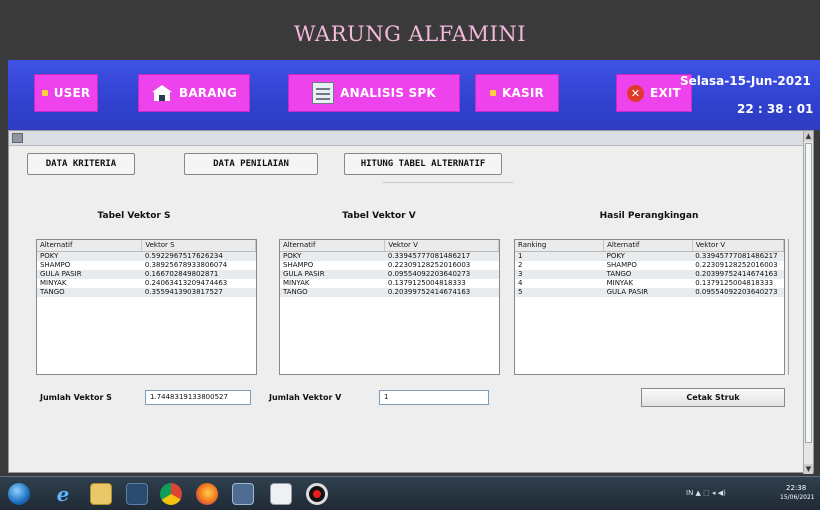  Describe the element at coordinates (636, 93) in the screenshot. I see `close-circle-icon: ✕` at that location.